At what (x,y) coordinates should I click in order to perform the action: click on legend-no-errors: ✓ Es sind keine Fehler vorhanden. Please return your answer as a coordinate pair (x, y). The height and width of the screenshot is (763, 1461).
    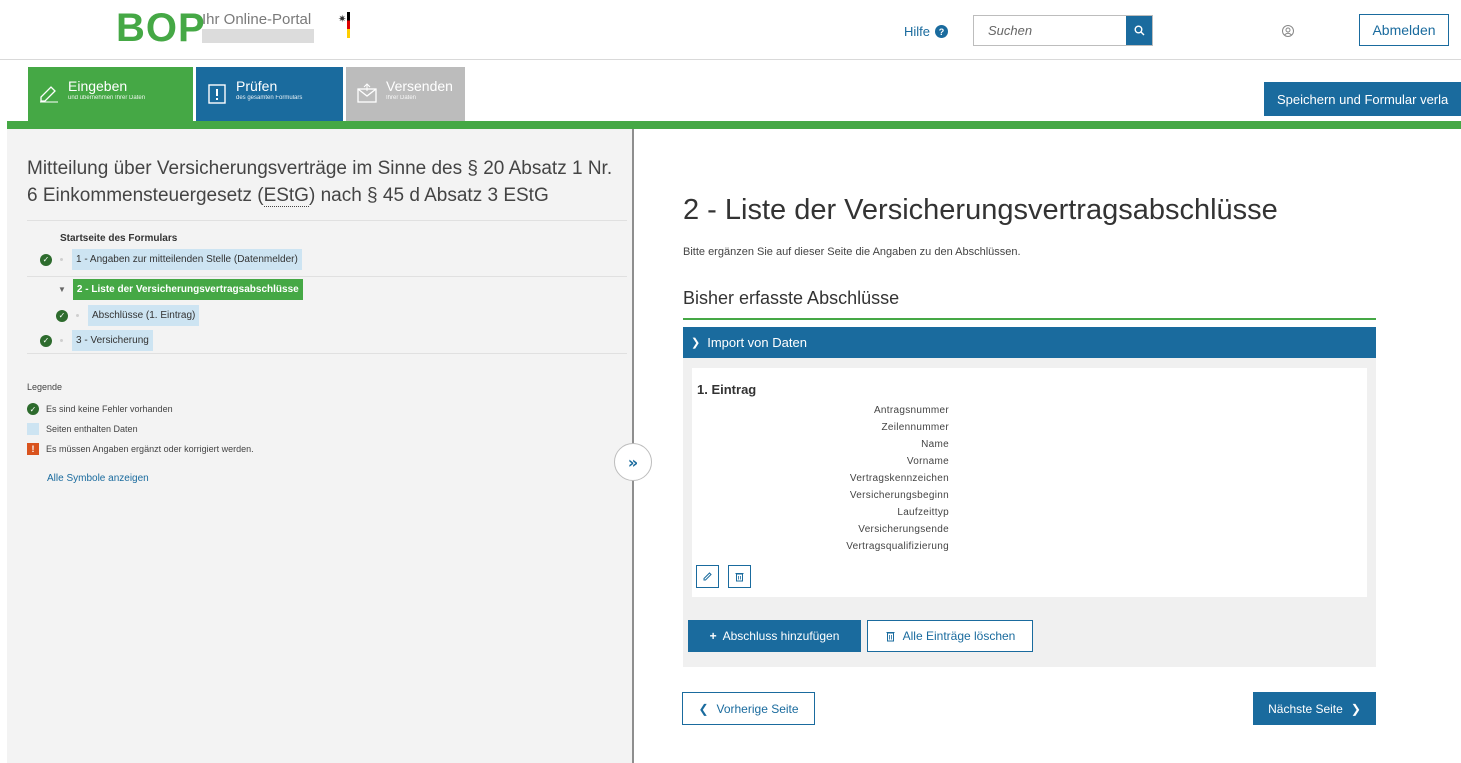
    Looking at the image, I should click on (100, 409).